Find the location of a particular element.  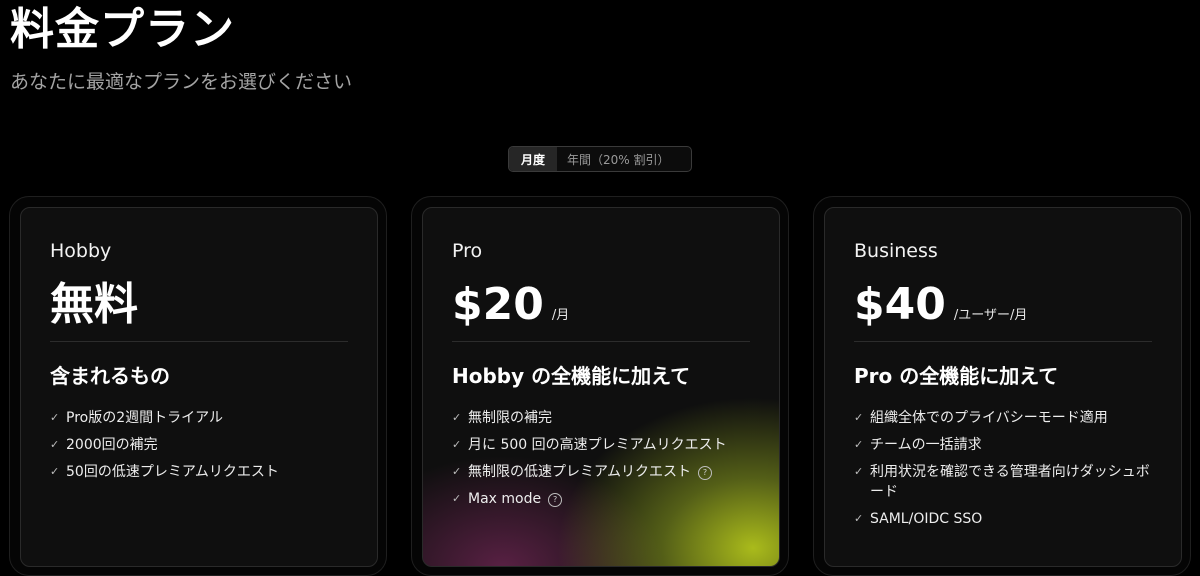

feature-item: ✓ 50回の低速プレミアムリクエスト is located at coordinates (203, 472).